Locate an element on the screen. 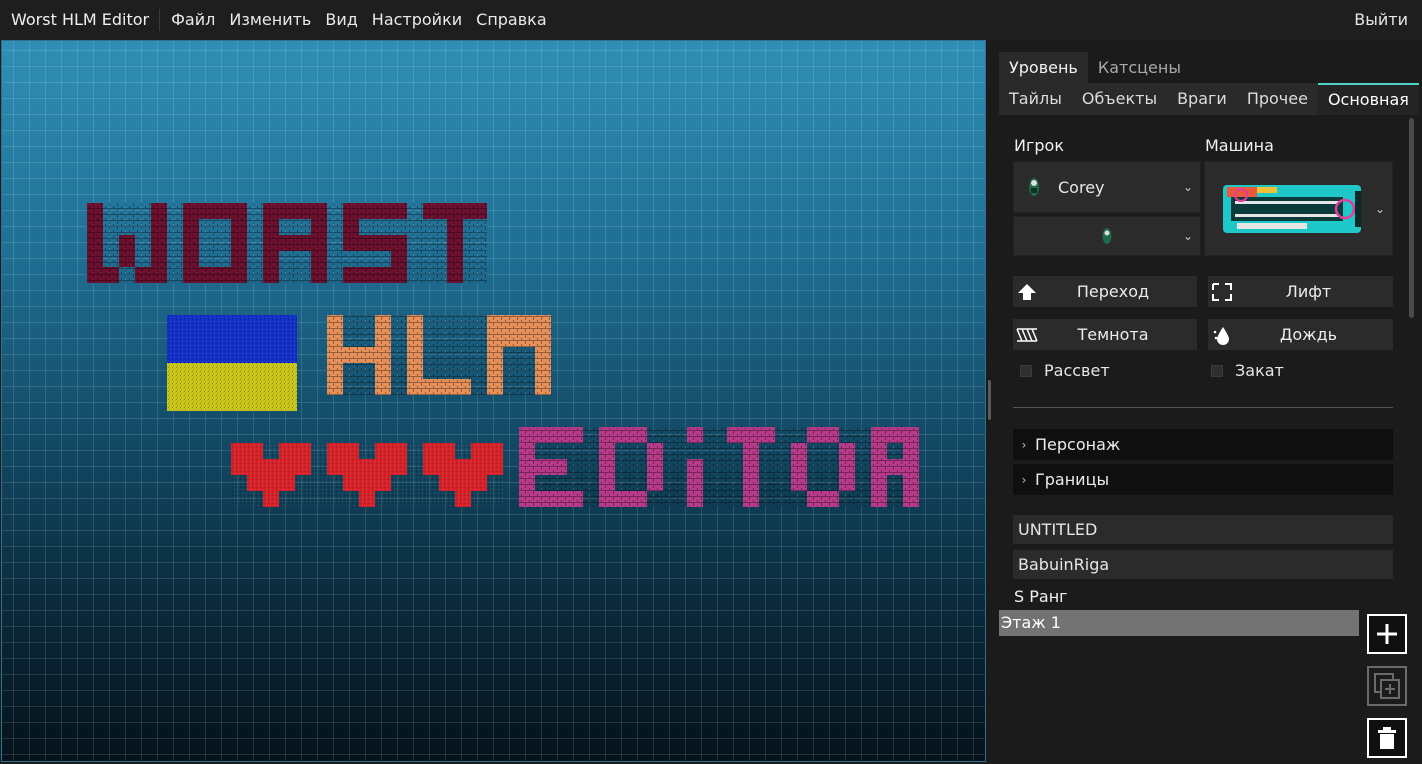 The image size is (1422, 764). sunset-checkbox: Закат is located at coordinates (1247, 370).